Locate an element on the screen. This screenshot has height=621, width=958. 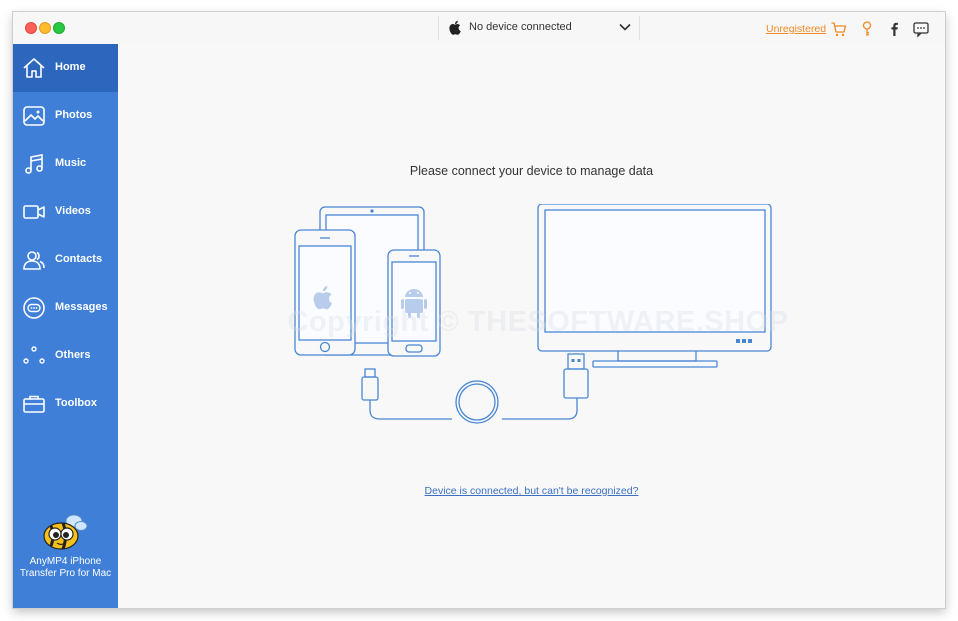
sidebar-item-contacts: Contacts is located at coordinates (65, 260).